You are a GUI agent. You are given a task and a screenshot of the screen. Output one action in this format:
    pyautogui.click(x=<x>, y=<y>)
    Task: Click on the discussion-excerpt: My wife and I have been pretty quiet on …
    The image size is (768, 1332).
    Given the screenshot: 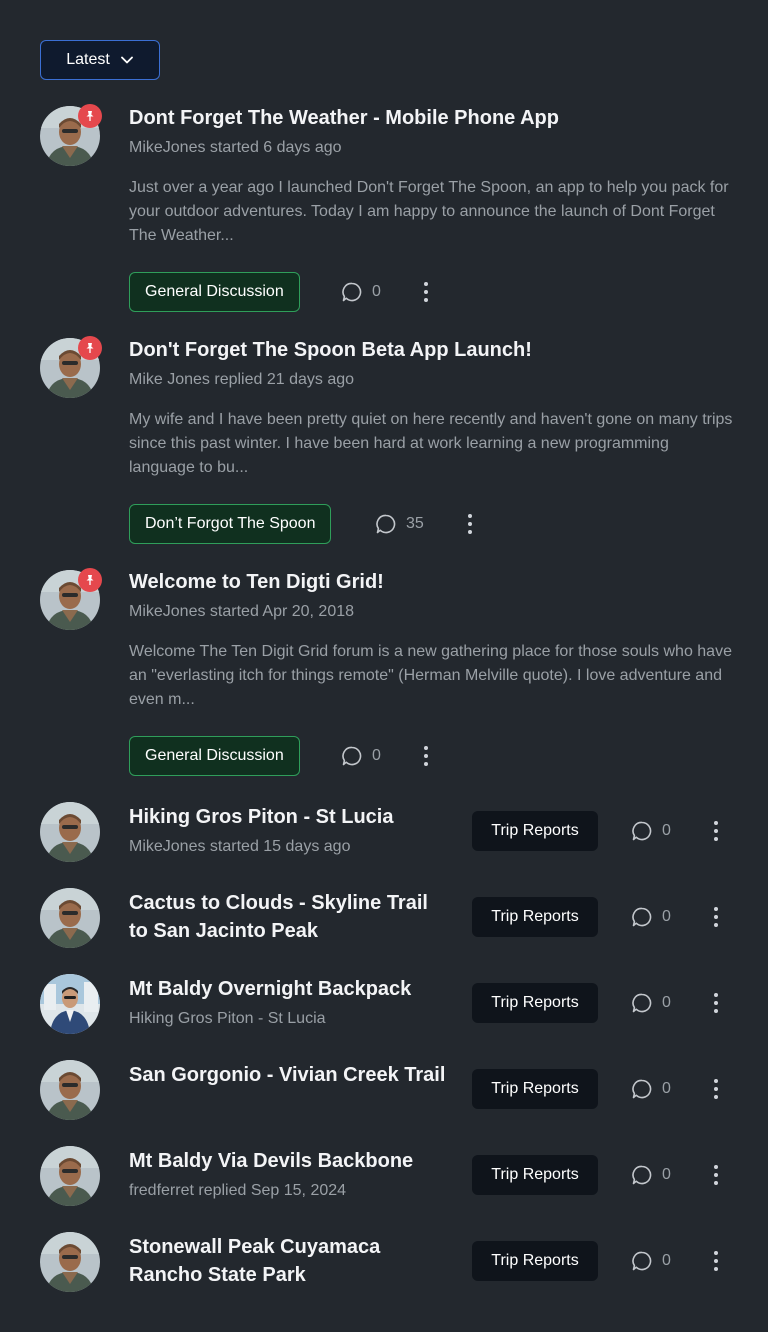 What is the action you would take?
    pyautogui.click(x=431, y=443)
    